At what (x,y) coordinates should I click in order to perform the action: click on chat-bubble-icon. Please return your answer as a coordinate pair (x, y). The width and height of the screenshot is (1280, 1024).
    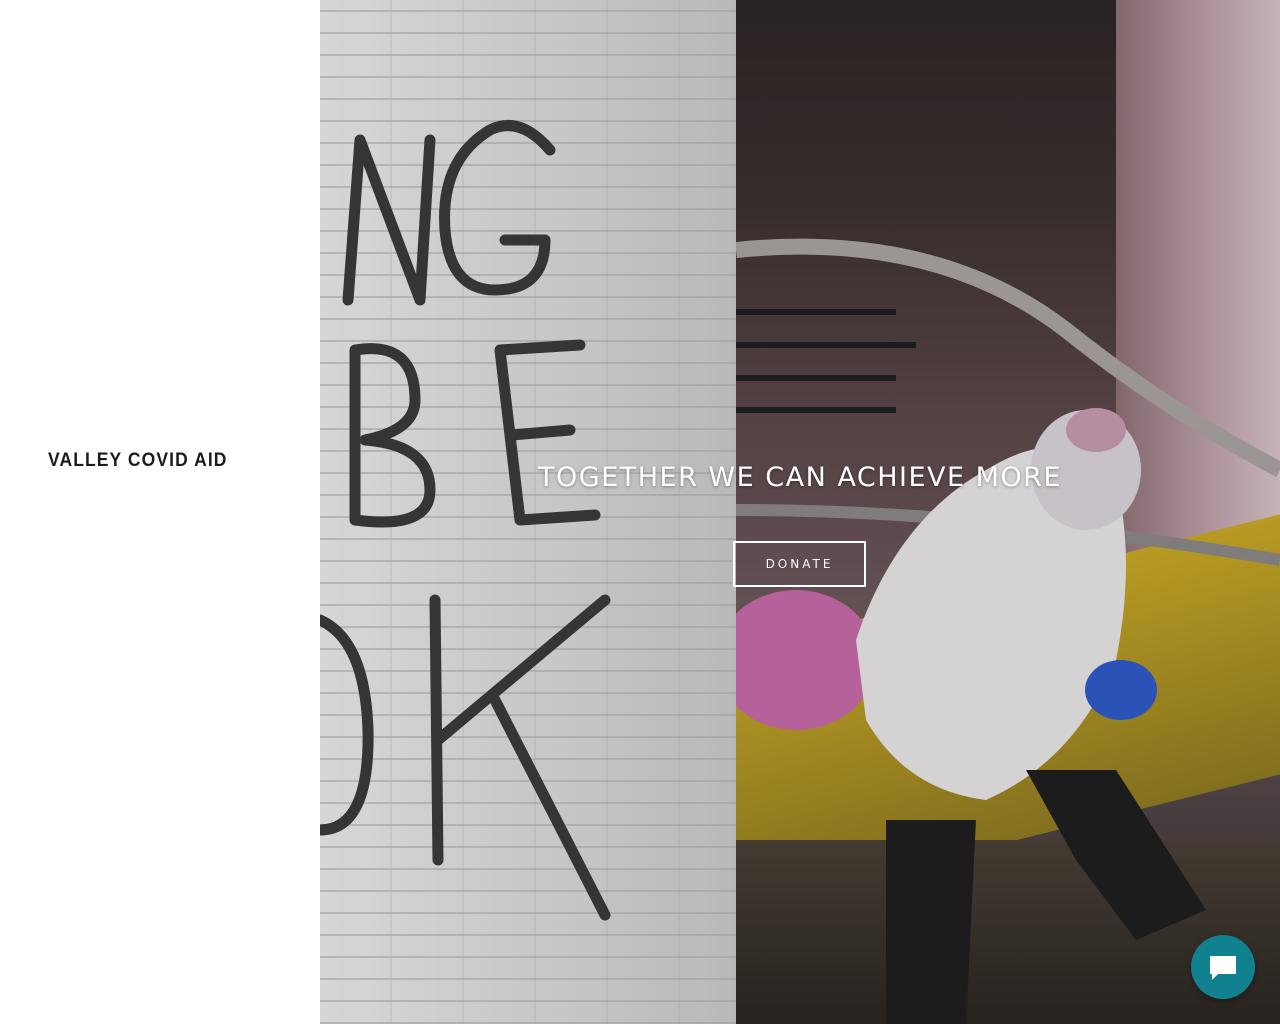
    Looking at the image, I should click on (1223, 968).